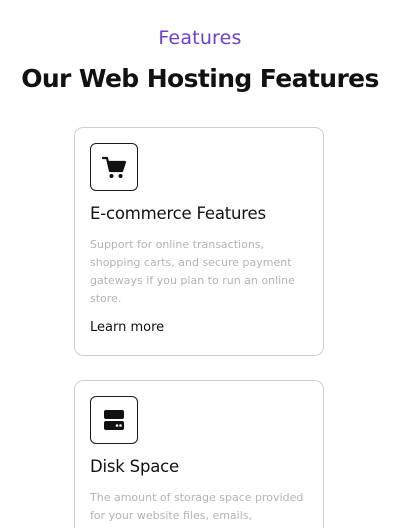 The image size is (400, 528). I want to click on shopping-cart-icon, so click(114, 167).